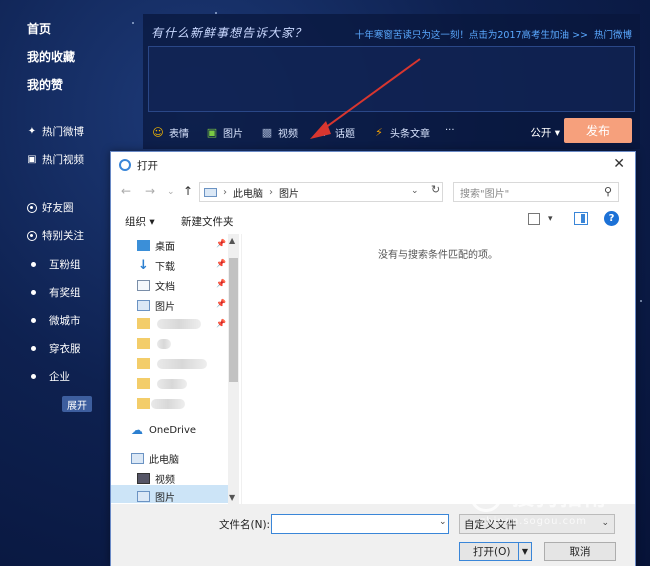 This screenshot has height=566, width=650. What do you see at coordinates (438, 191) in the screenshot?
I see `refresh-icon: ↻` at bounding box center [438, 191].